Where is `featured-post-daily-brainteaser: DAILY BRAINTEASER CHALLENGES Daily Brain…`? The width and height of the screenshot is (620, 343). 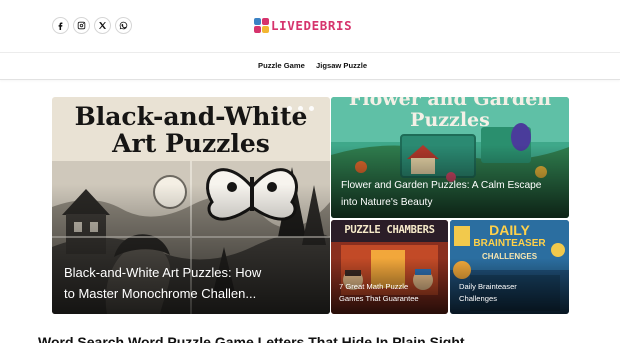
featured-post-daily-brainteaser: DAILY BRAINTEASER CHALLENGES Daily Brain… is located at coordinates (509, 267).